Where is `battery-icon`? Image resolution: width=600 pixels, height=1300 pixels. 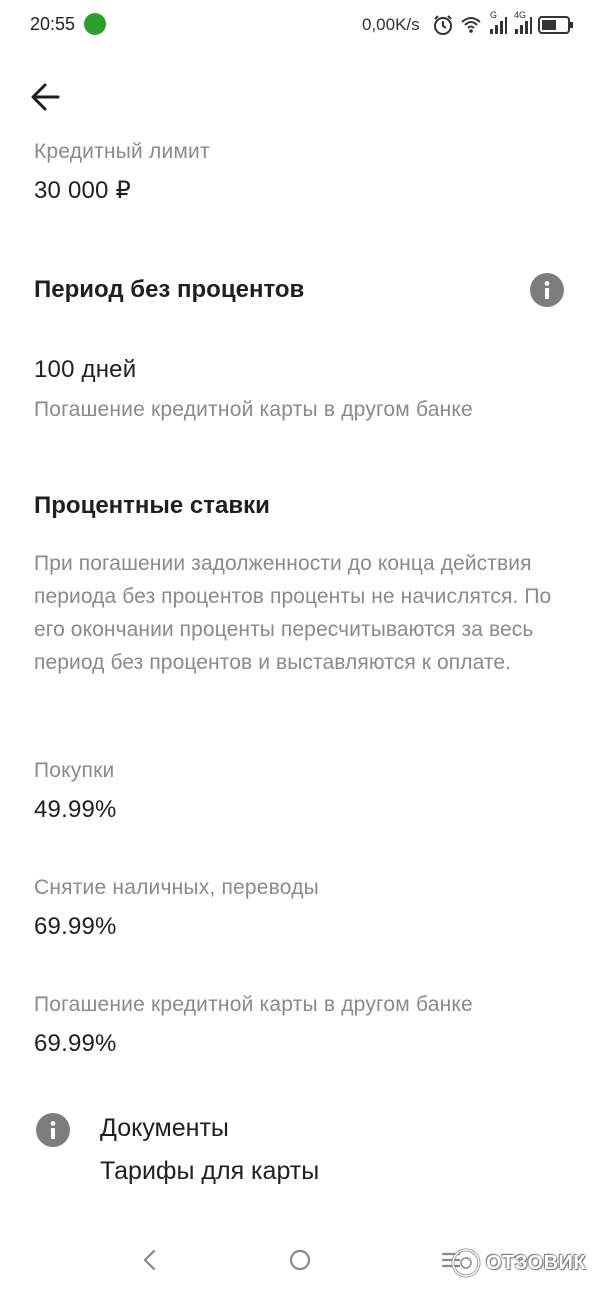 battery-icon is located at coordinates (555, 25).